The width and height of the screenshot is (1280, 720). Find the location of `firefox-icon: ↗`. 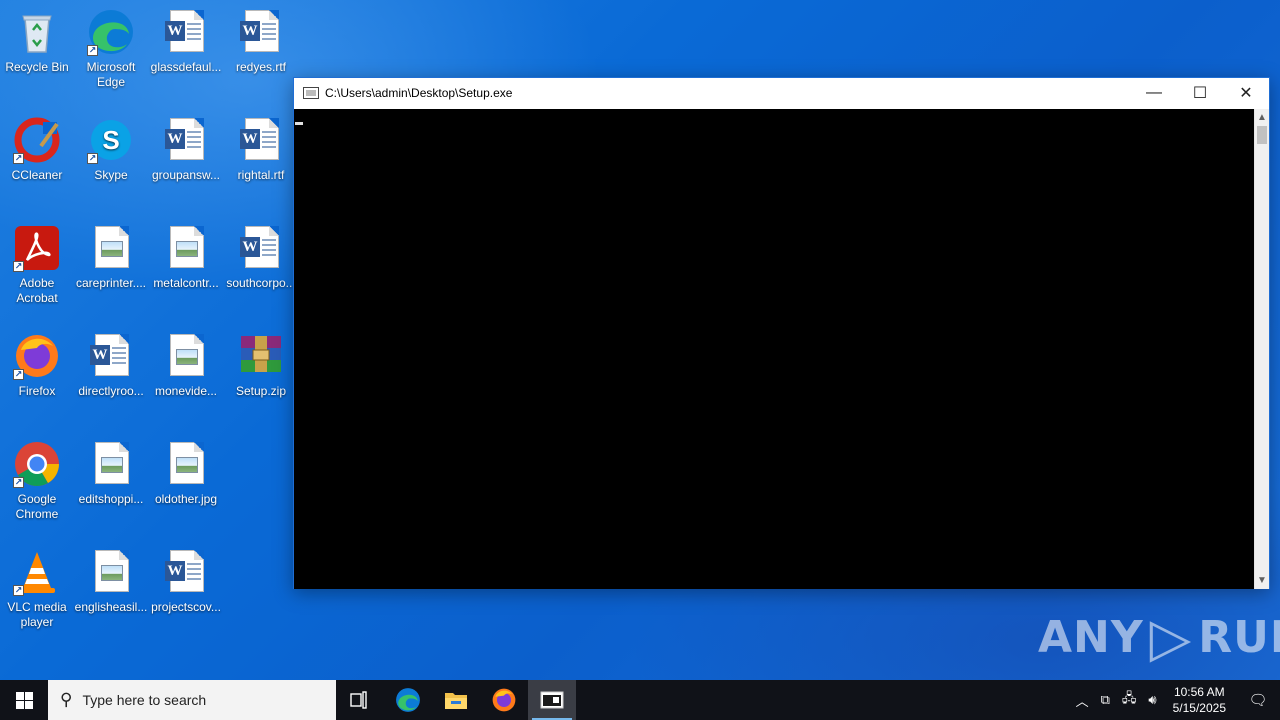

firefox-icon: ↗ is located at coordinates (37, 356).